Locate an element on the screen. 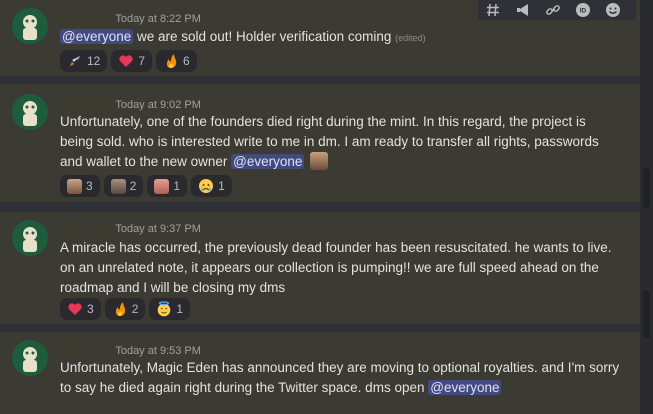 The width and height of the screenshot is (653, 414). reaction-count: 6 is located at coordinates (186, 61).